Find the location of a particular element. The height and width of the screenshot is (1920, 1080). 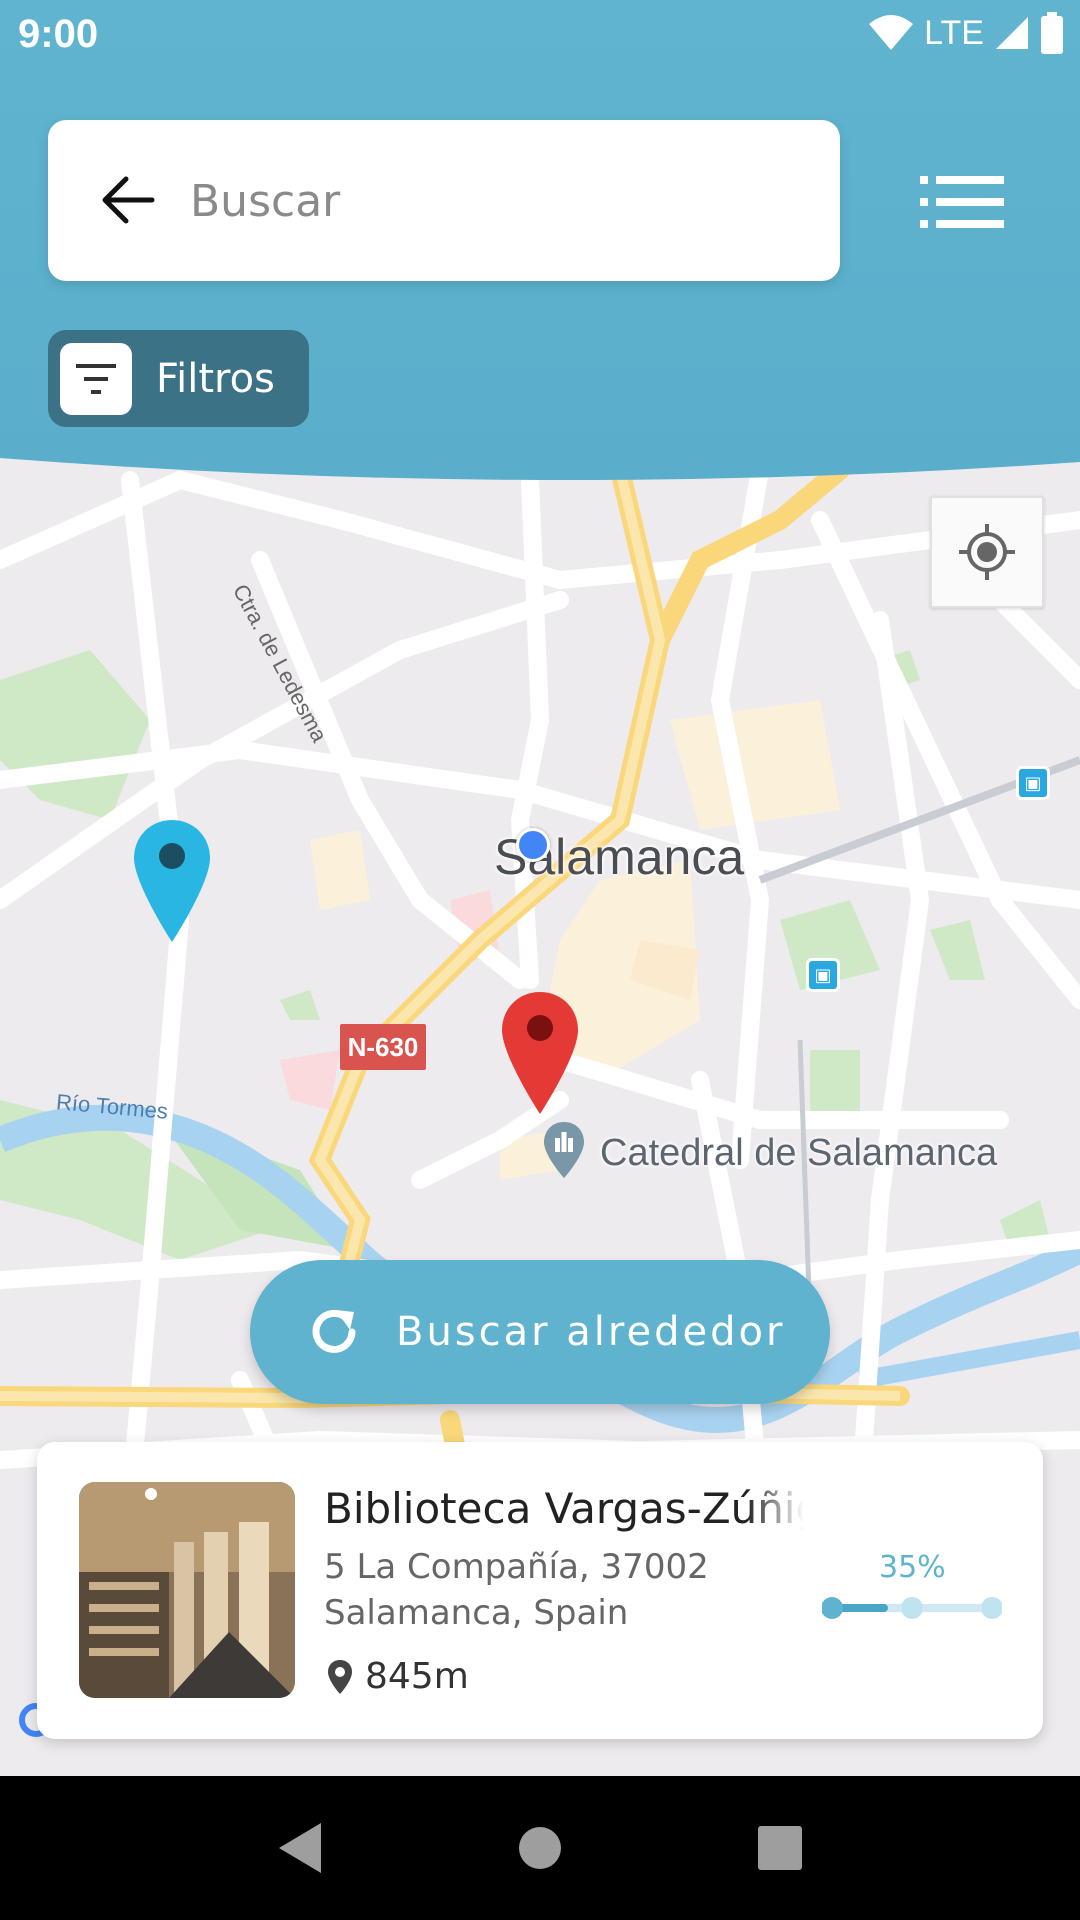

status-time: 9:00 is located at coordinates (58, 34).